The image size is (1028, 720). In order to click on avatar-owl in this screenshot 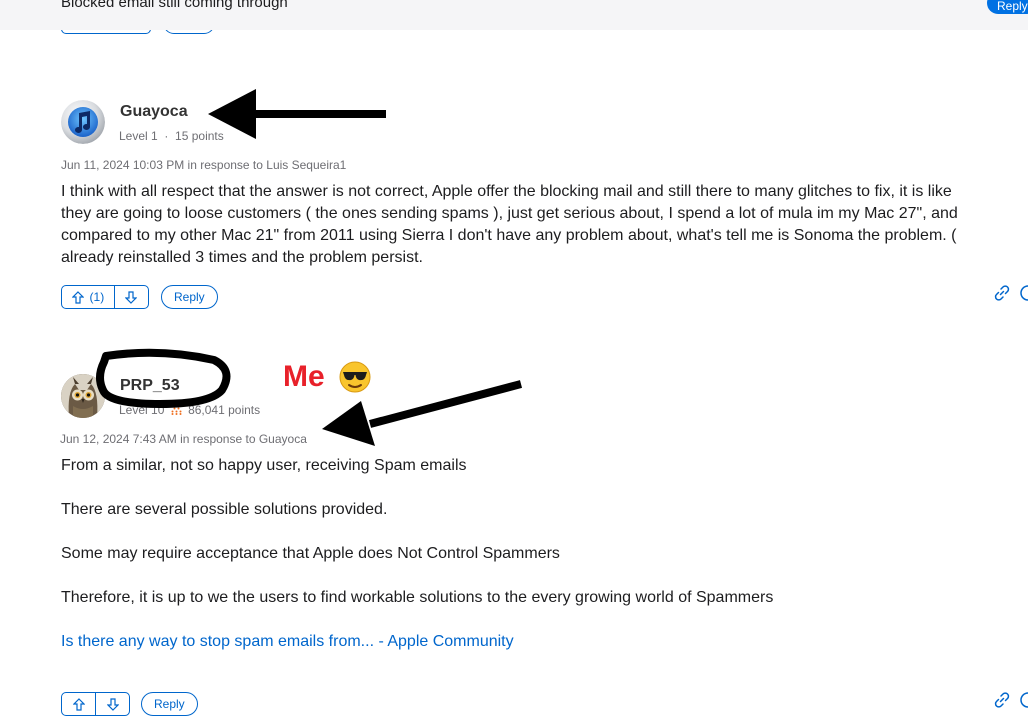, I will do `click(83, 396)`.